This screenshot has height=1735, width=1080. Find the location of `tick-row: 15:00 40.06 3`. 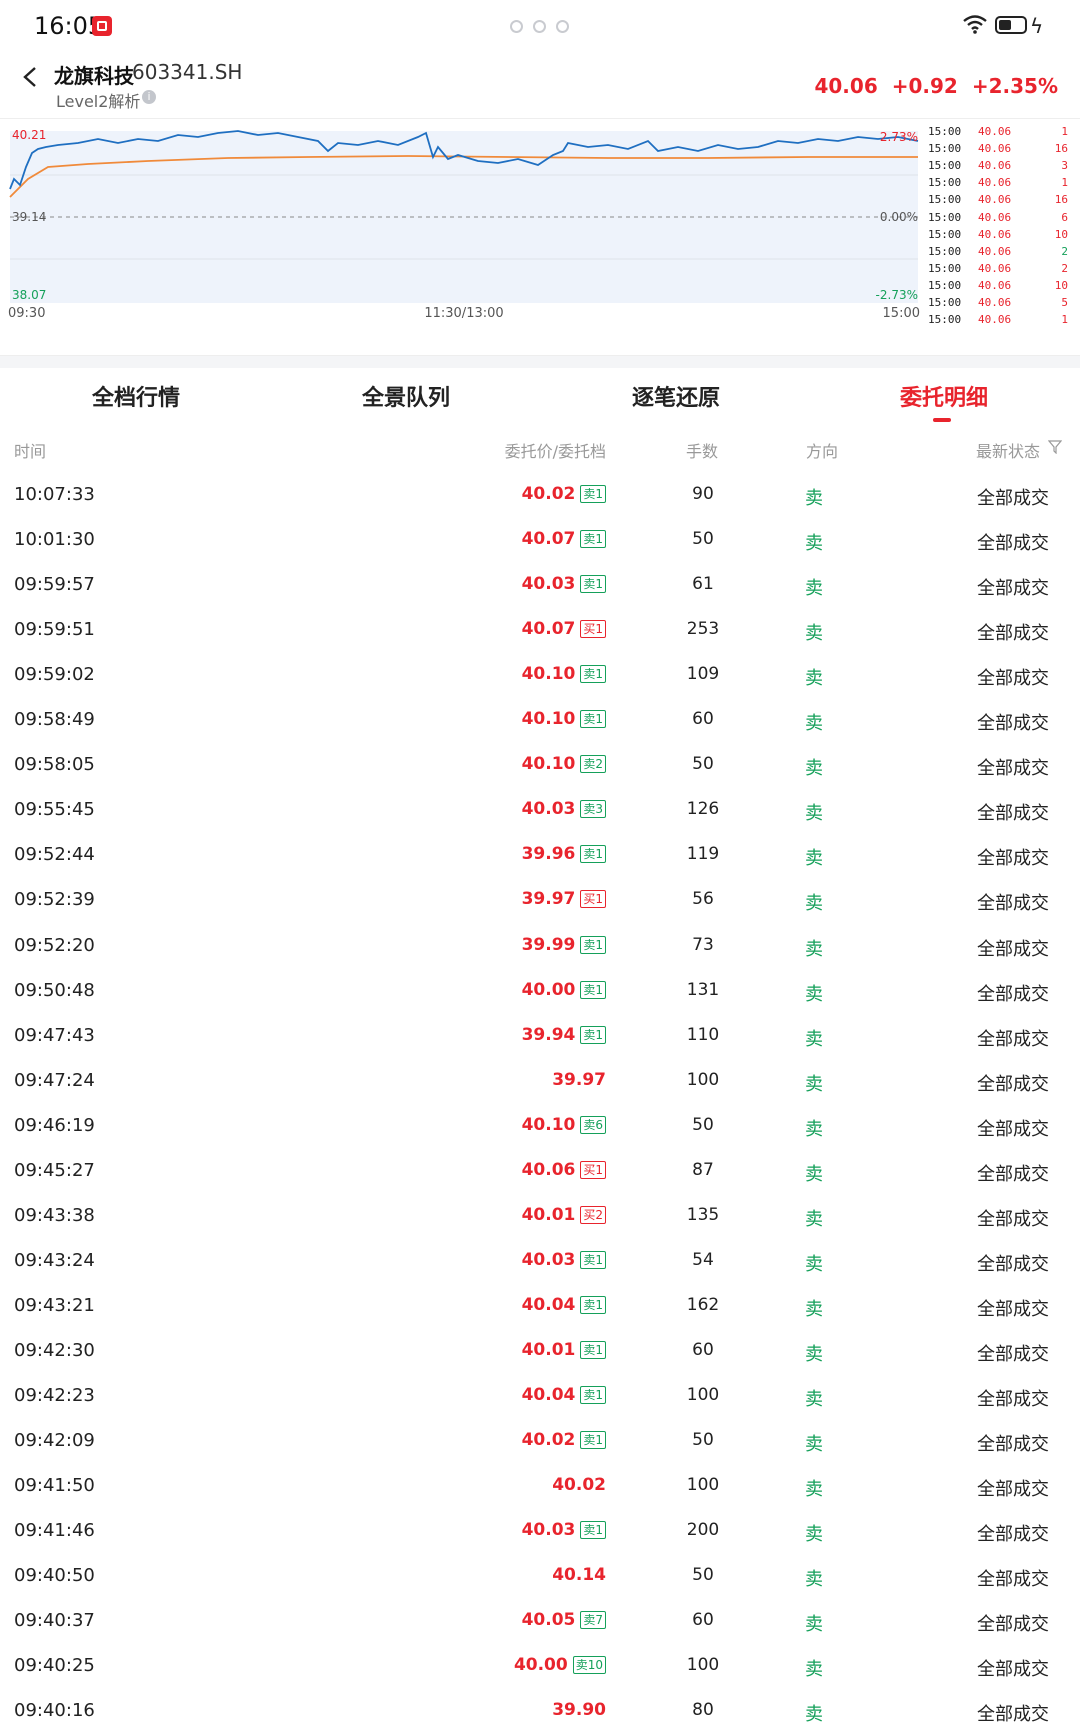

tick-row: 15:00 40.06 3 is located at coordinates (998, 167).